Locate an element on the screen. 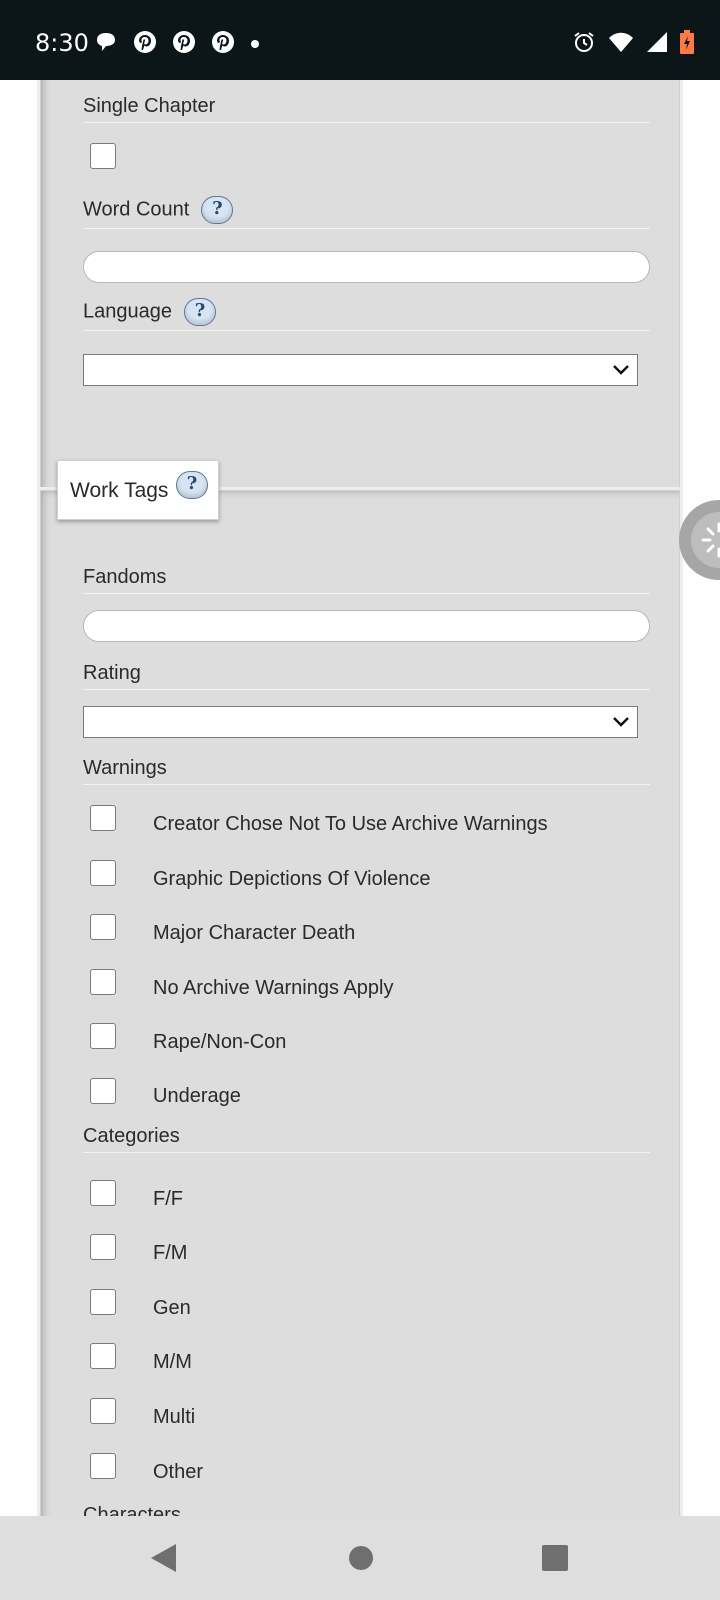 The height and width of the screenshot is (1600, 720). wifi-icon is located at coordinates (621, 44).